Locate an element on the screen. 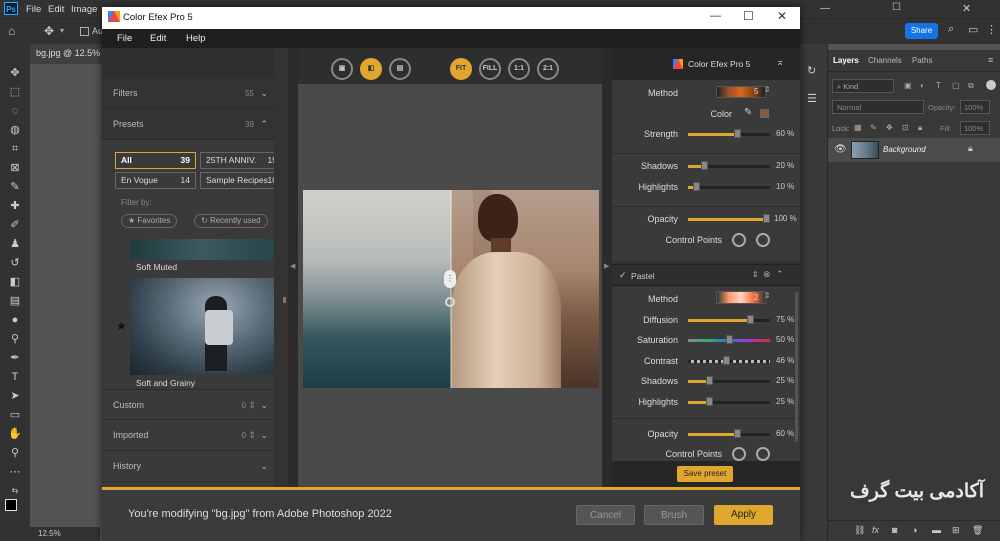  chevron-down-icon: ⌄ is located at coordinates (264, 405).